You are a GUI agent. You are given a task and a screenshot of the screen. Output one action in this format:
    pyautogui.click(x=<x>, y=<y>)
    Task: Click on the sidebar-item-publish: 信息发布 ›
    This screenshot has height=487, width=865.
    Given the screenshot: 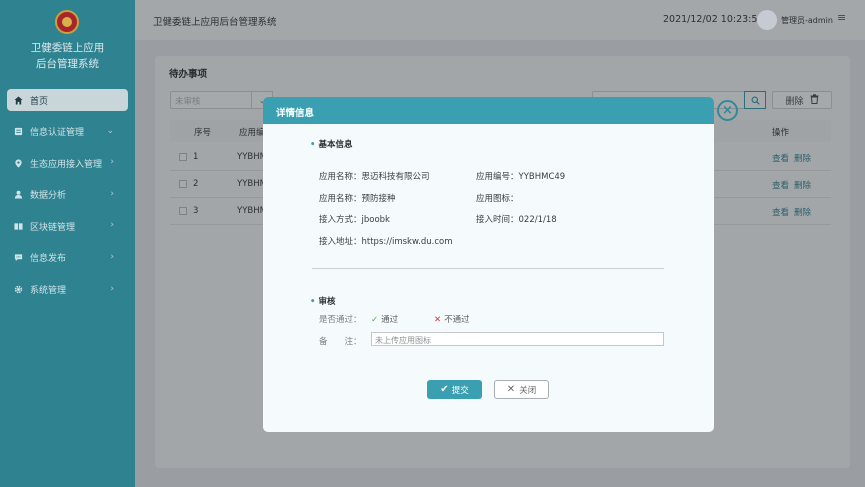 What is the action you would take?
    pyautogui.click(x=67, y=258)
    